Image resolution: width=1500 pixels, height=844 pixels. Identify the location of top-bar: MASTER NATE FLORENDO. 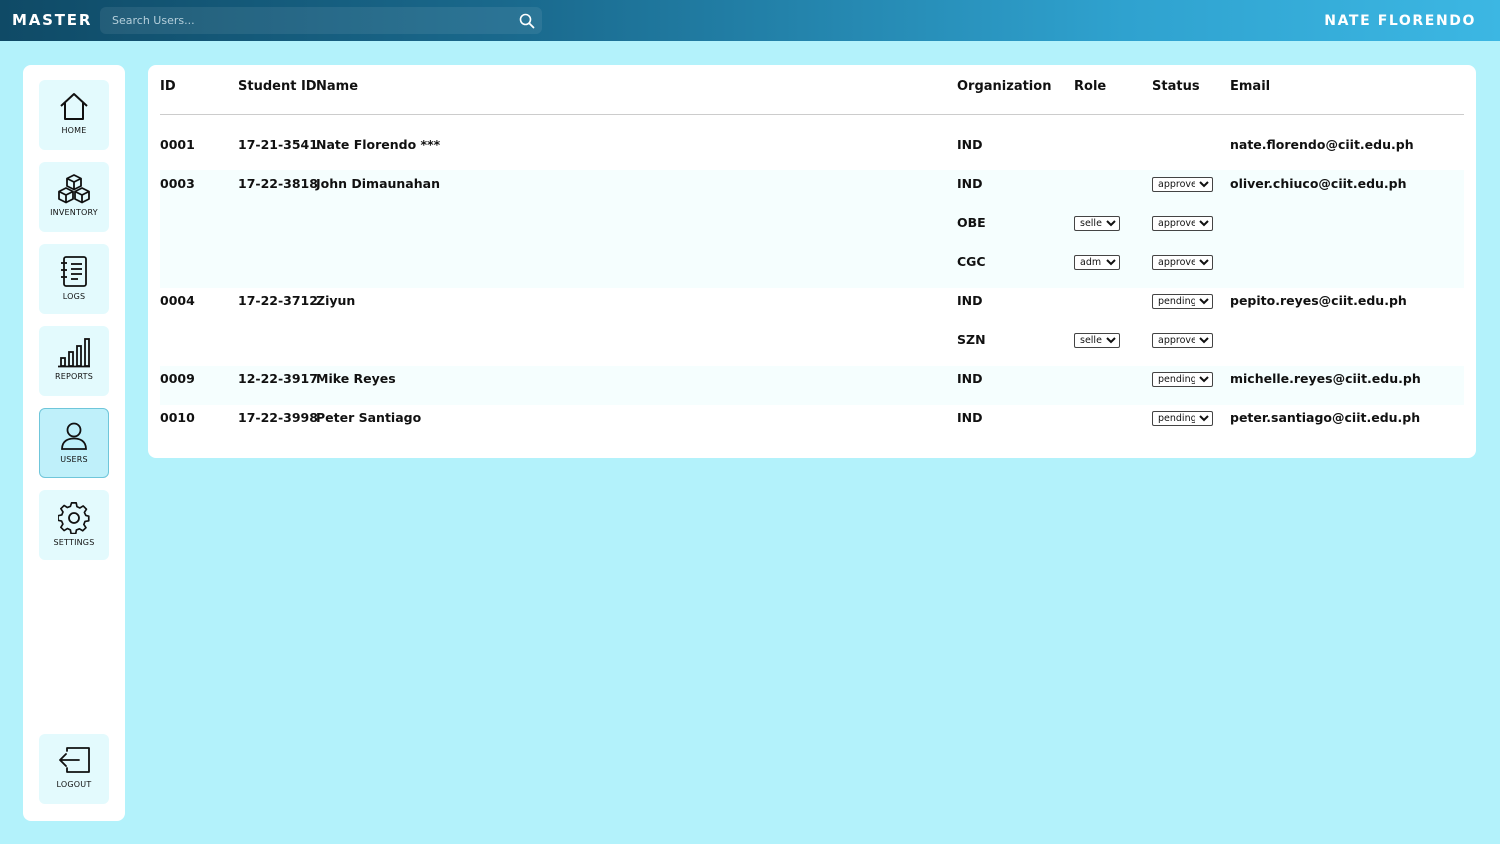
(750, 20).